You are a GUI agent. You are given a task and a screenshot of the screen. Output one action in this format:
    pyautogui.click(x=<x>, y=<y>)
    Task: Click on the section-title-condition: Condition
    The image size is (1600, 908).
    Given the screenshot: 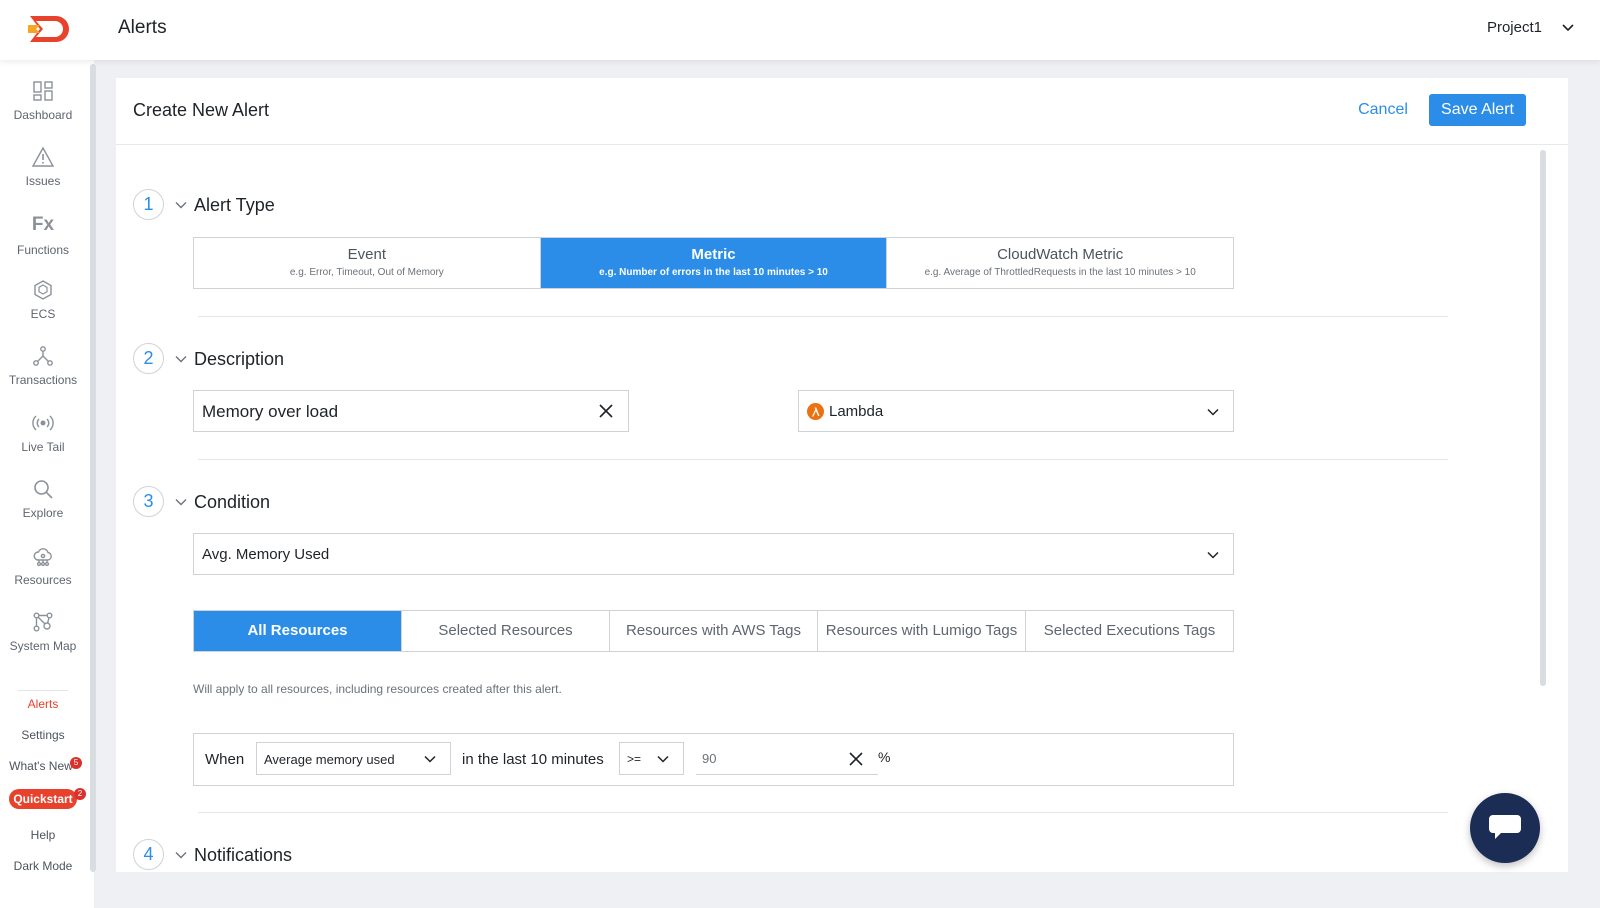 What is the action you would take?
    pyautogui.click(x=232, y=502)
    